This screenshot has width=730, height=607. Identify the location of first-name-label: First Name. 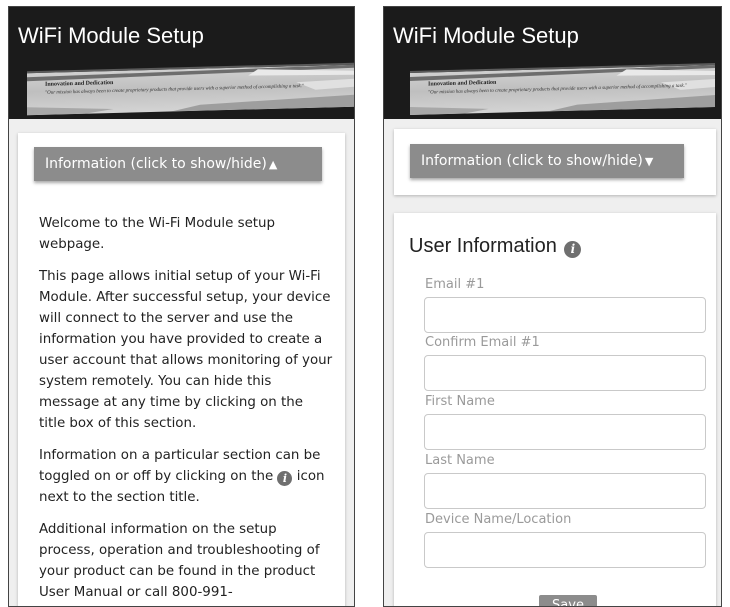
(460, 401).